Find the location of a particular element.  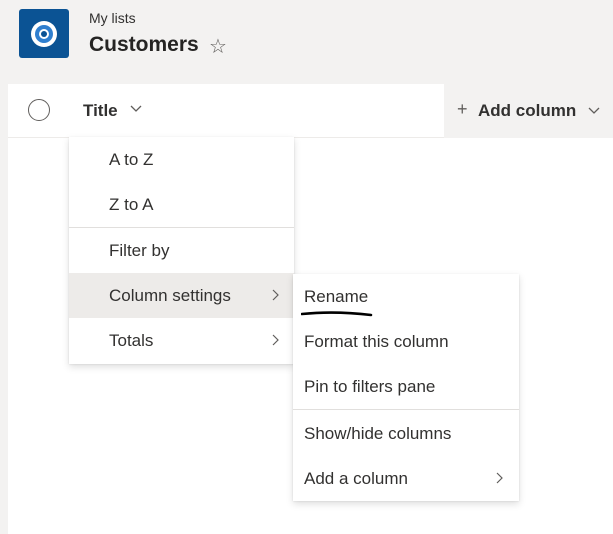

menu-item-add-a-column: Add a column is located at coordinates (406, 478).